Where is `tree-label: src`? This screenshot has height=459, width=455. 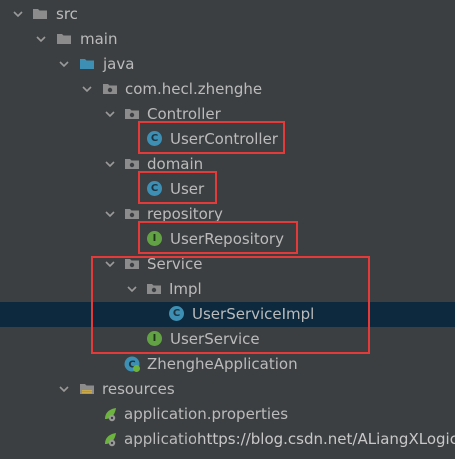
tree-label: src is located at coordinates (67, 14).